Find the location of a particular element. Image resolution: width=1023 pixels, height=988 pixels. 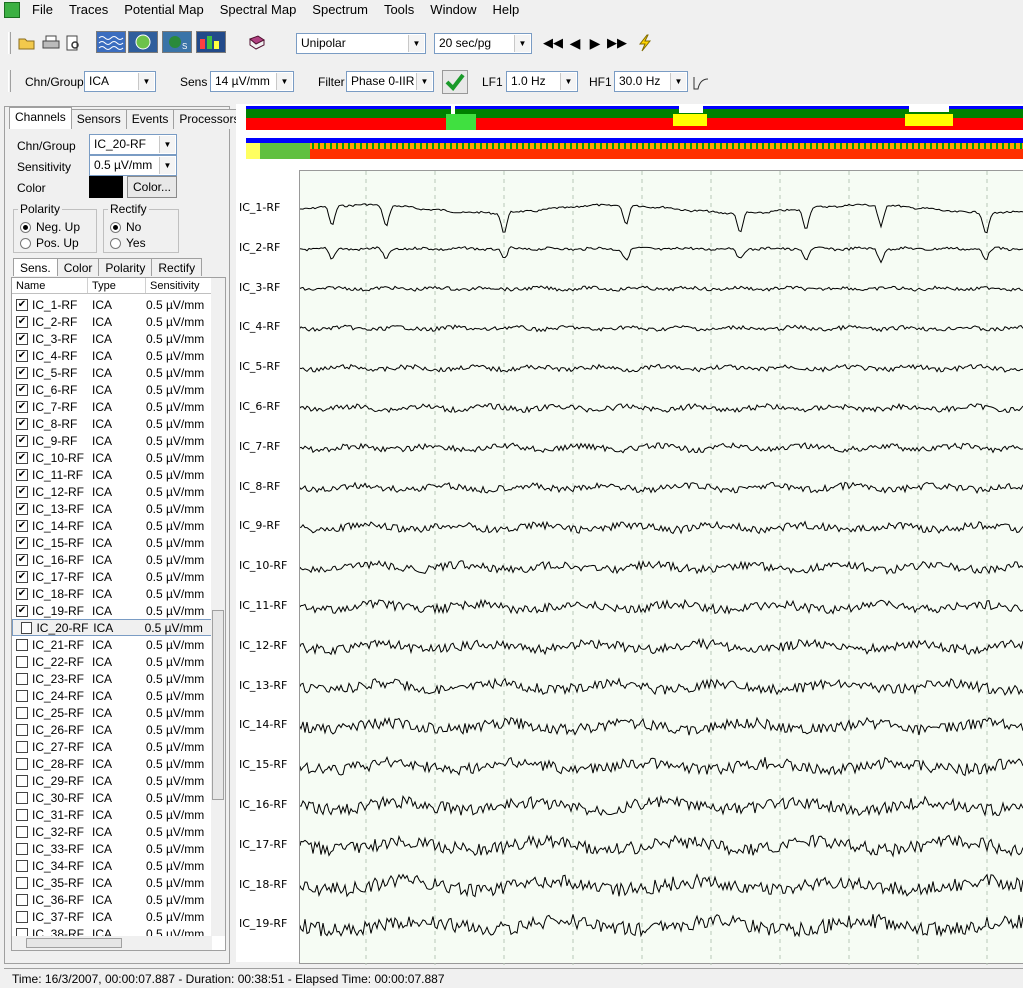

menu-spectrum: Spectrum is located at coordinates (340, 10).